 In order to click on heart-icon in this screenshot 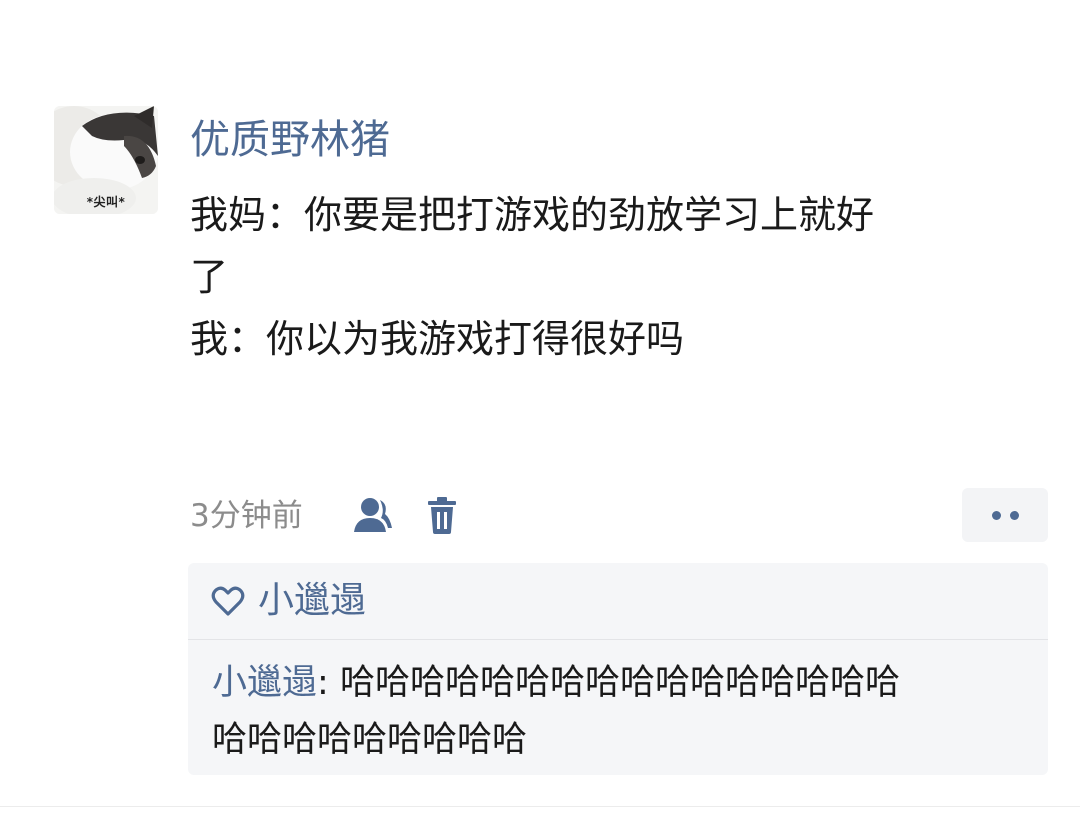, I will do `click(228, 601)`.